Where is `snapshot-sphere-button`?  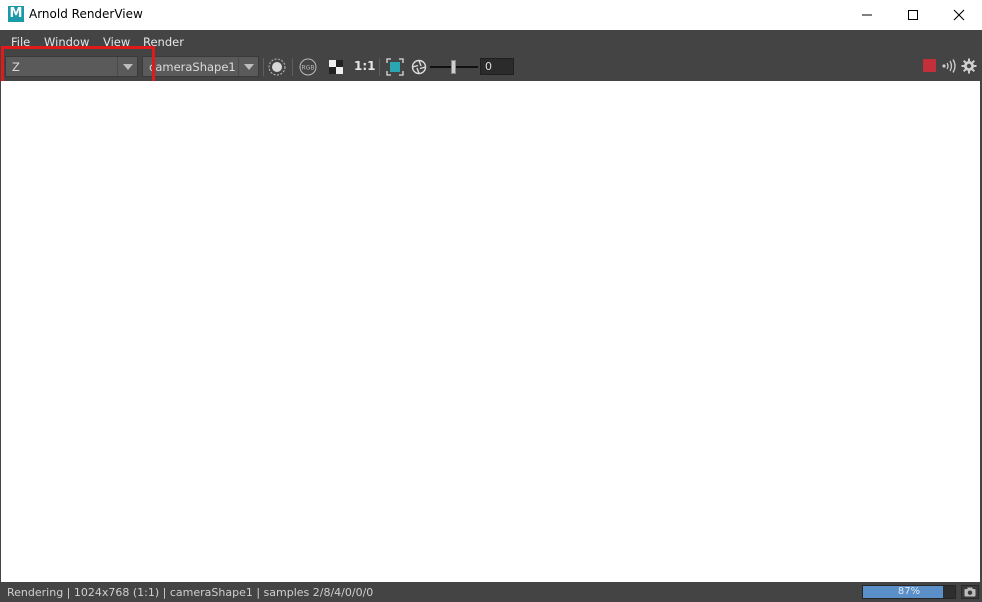
snapshot-sphere-button is located at coordinates (277, 66).